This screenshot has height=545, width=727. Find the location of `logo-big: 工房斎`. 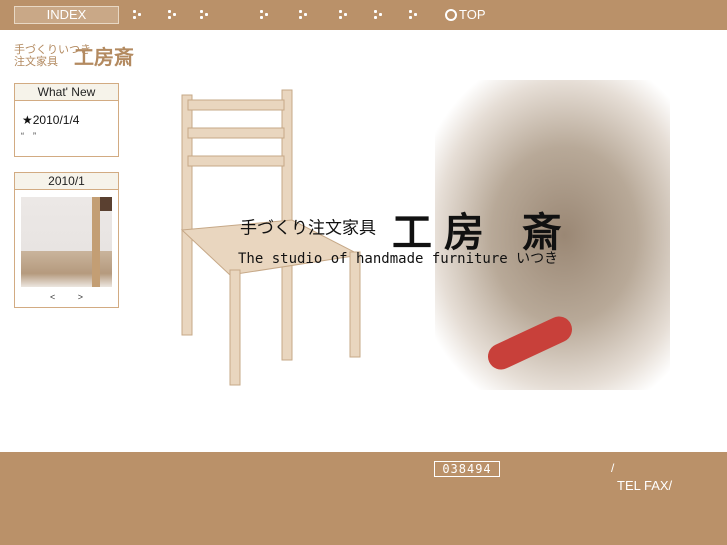

logo-big: 工房斎 is located at coordinates (104, 57).